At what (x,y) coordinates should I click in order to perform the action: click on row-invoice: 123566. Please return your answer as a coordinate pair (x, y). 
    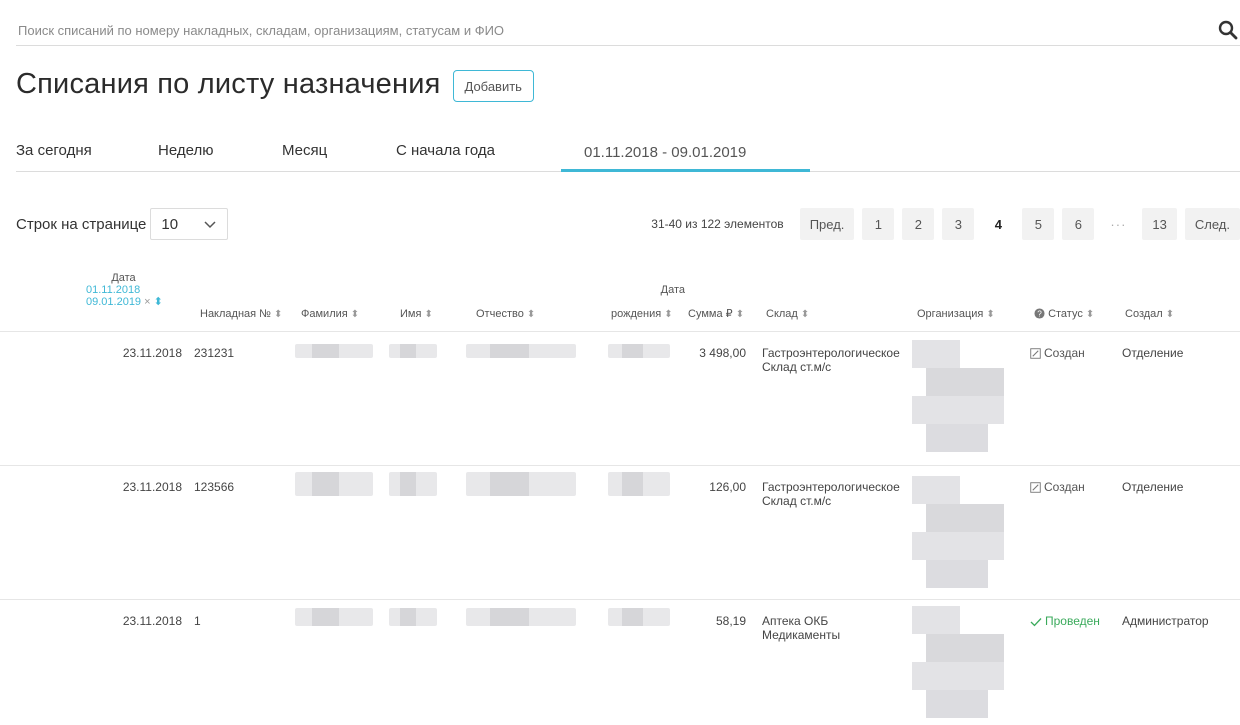
    Looking at the image, I should click on (214, 487).